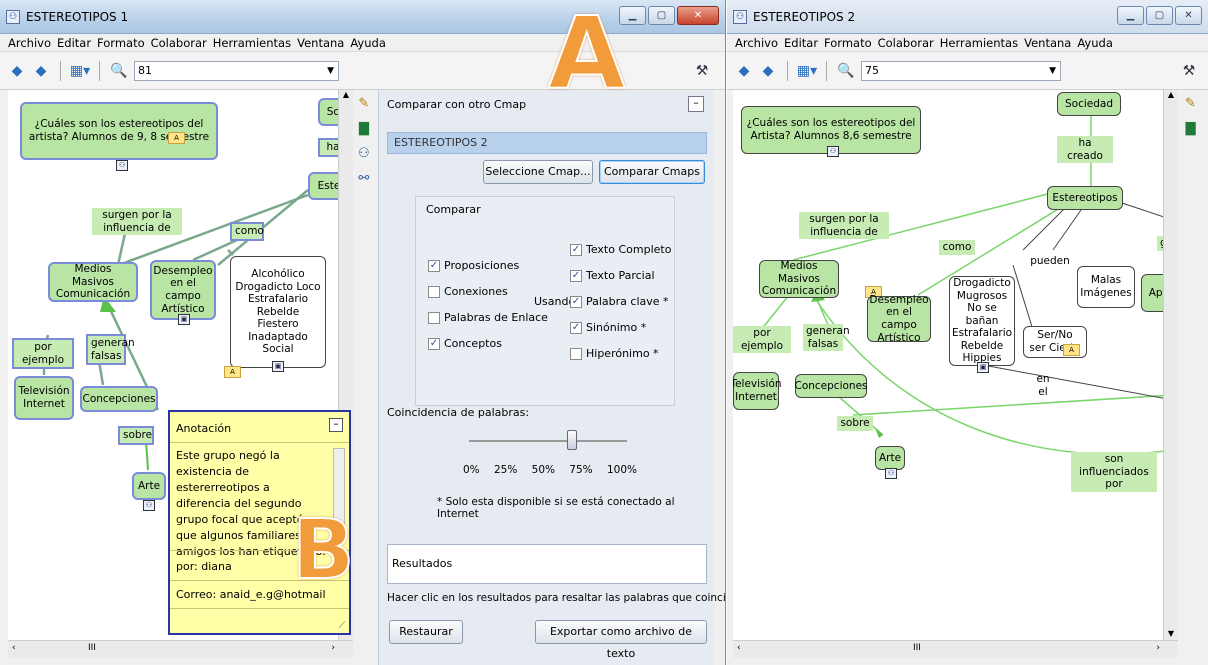  Describe the element at coordinates (1050, 261) in the screenshot. I see `link-pueden: pueden` at that location.